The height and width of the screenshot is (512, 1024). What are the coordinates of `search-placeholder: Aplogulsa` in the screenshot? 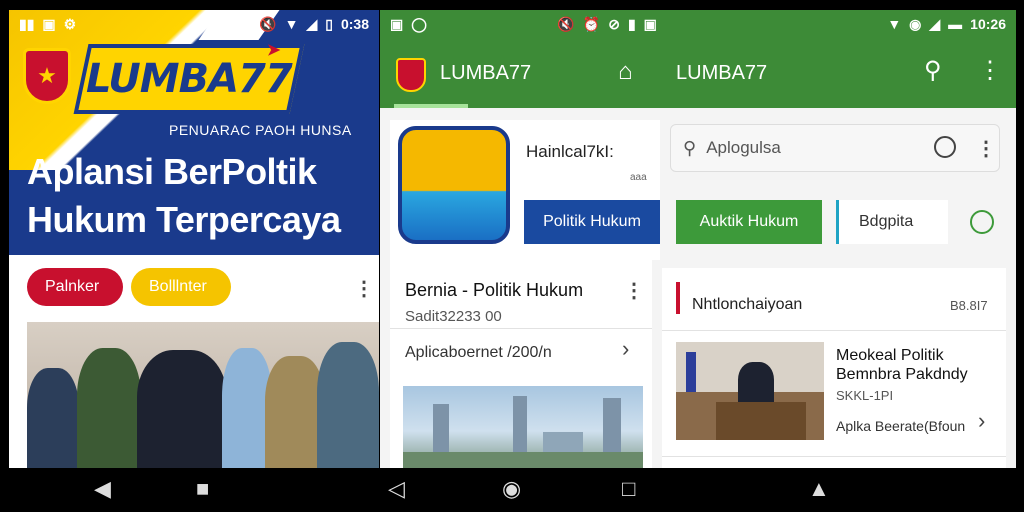 It's located at (743, 147).